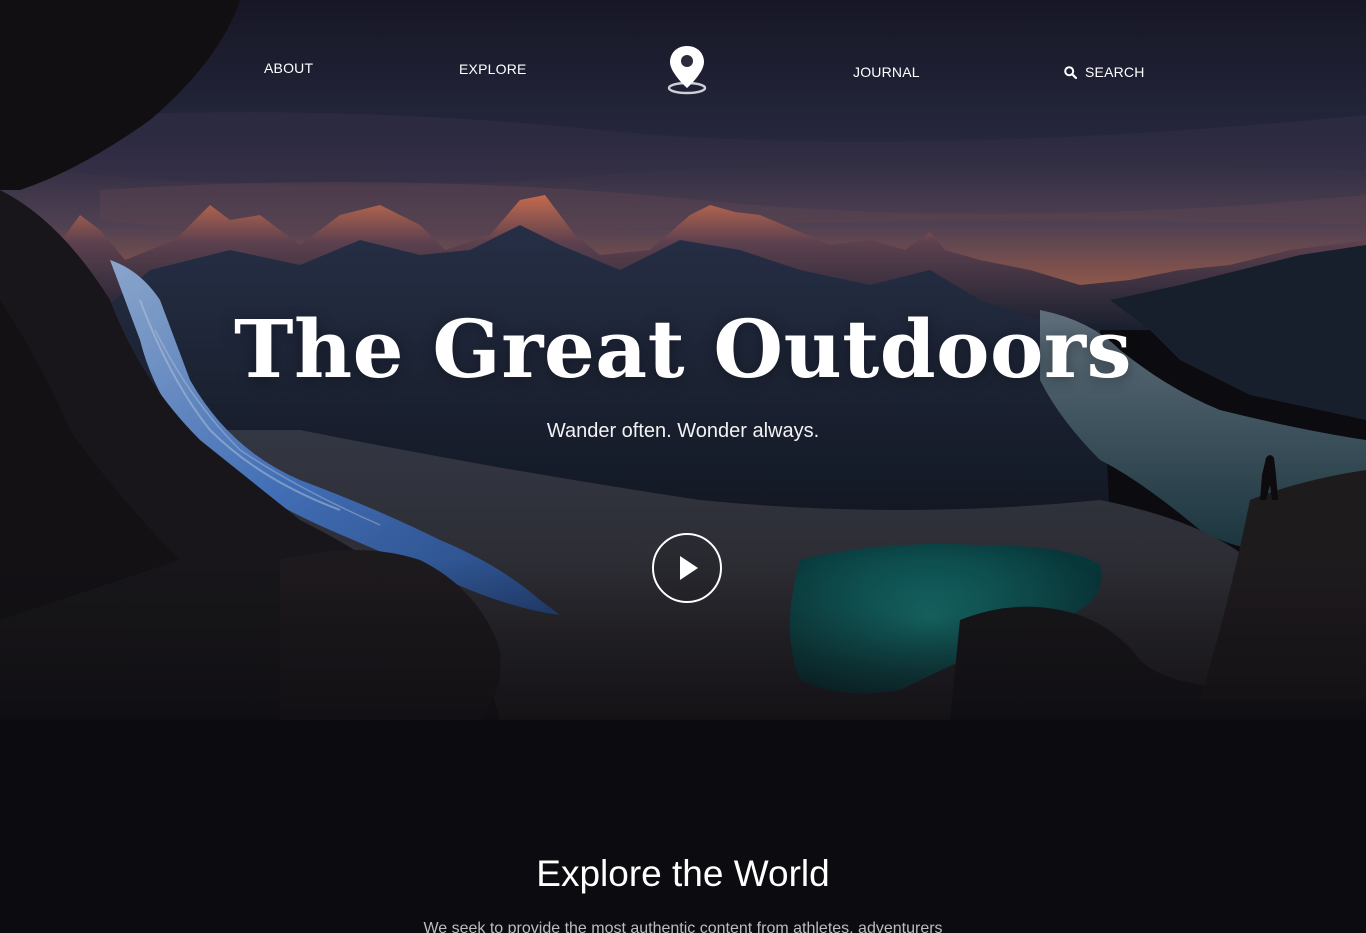 This screenshot has width=1366, height=933. What do you see at coordinates (683, 873) in the screenshot?
I see `section-title: Explore the World` at bounding box center [683, 873].